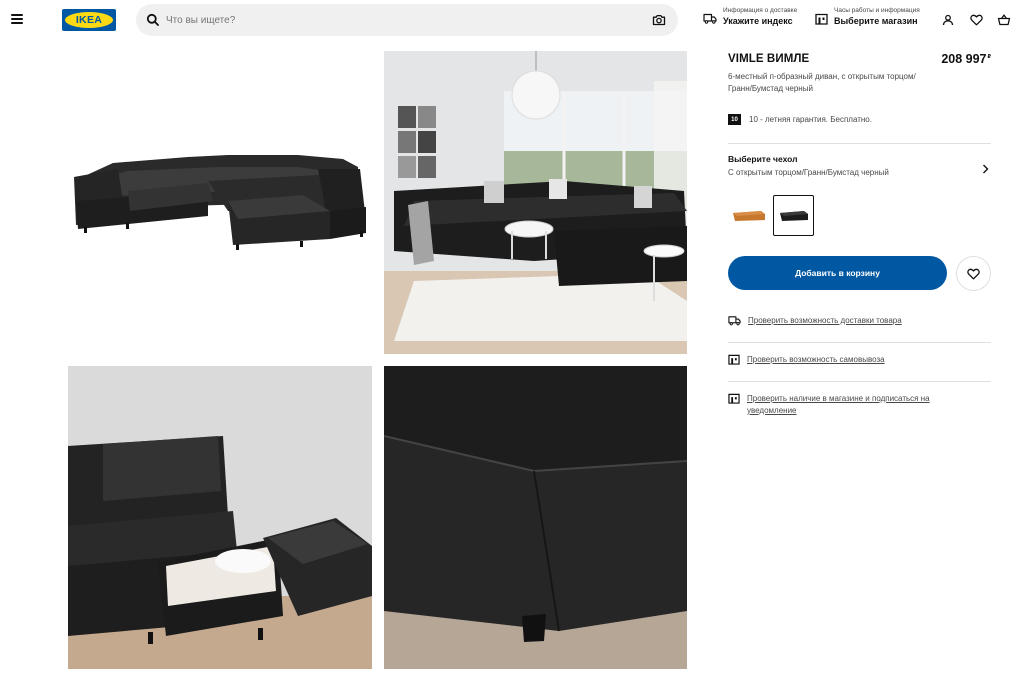 The height and width of the screenshot is (678, 1024). I want to click on product-name: VIMLE ВИМЛЕ, so click(769, 59).